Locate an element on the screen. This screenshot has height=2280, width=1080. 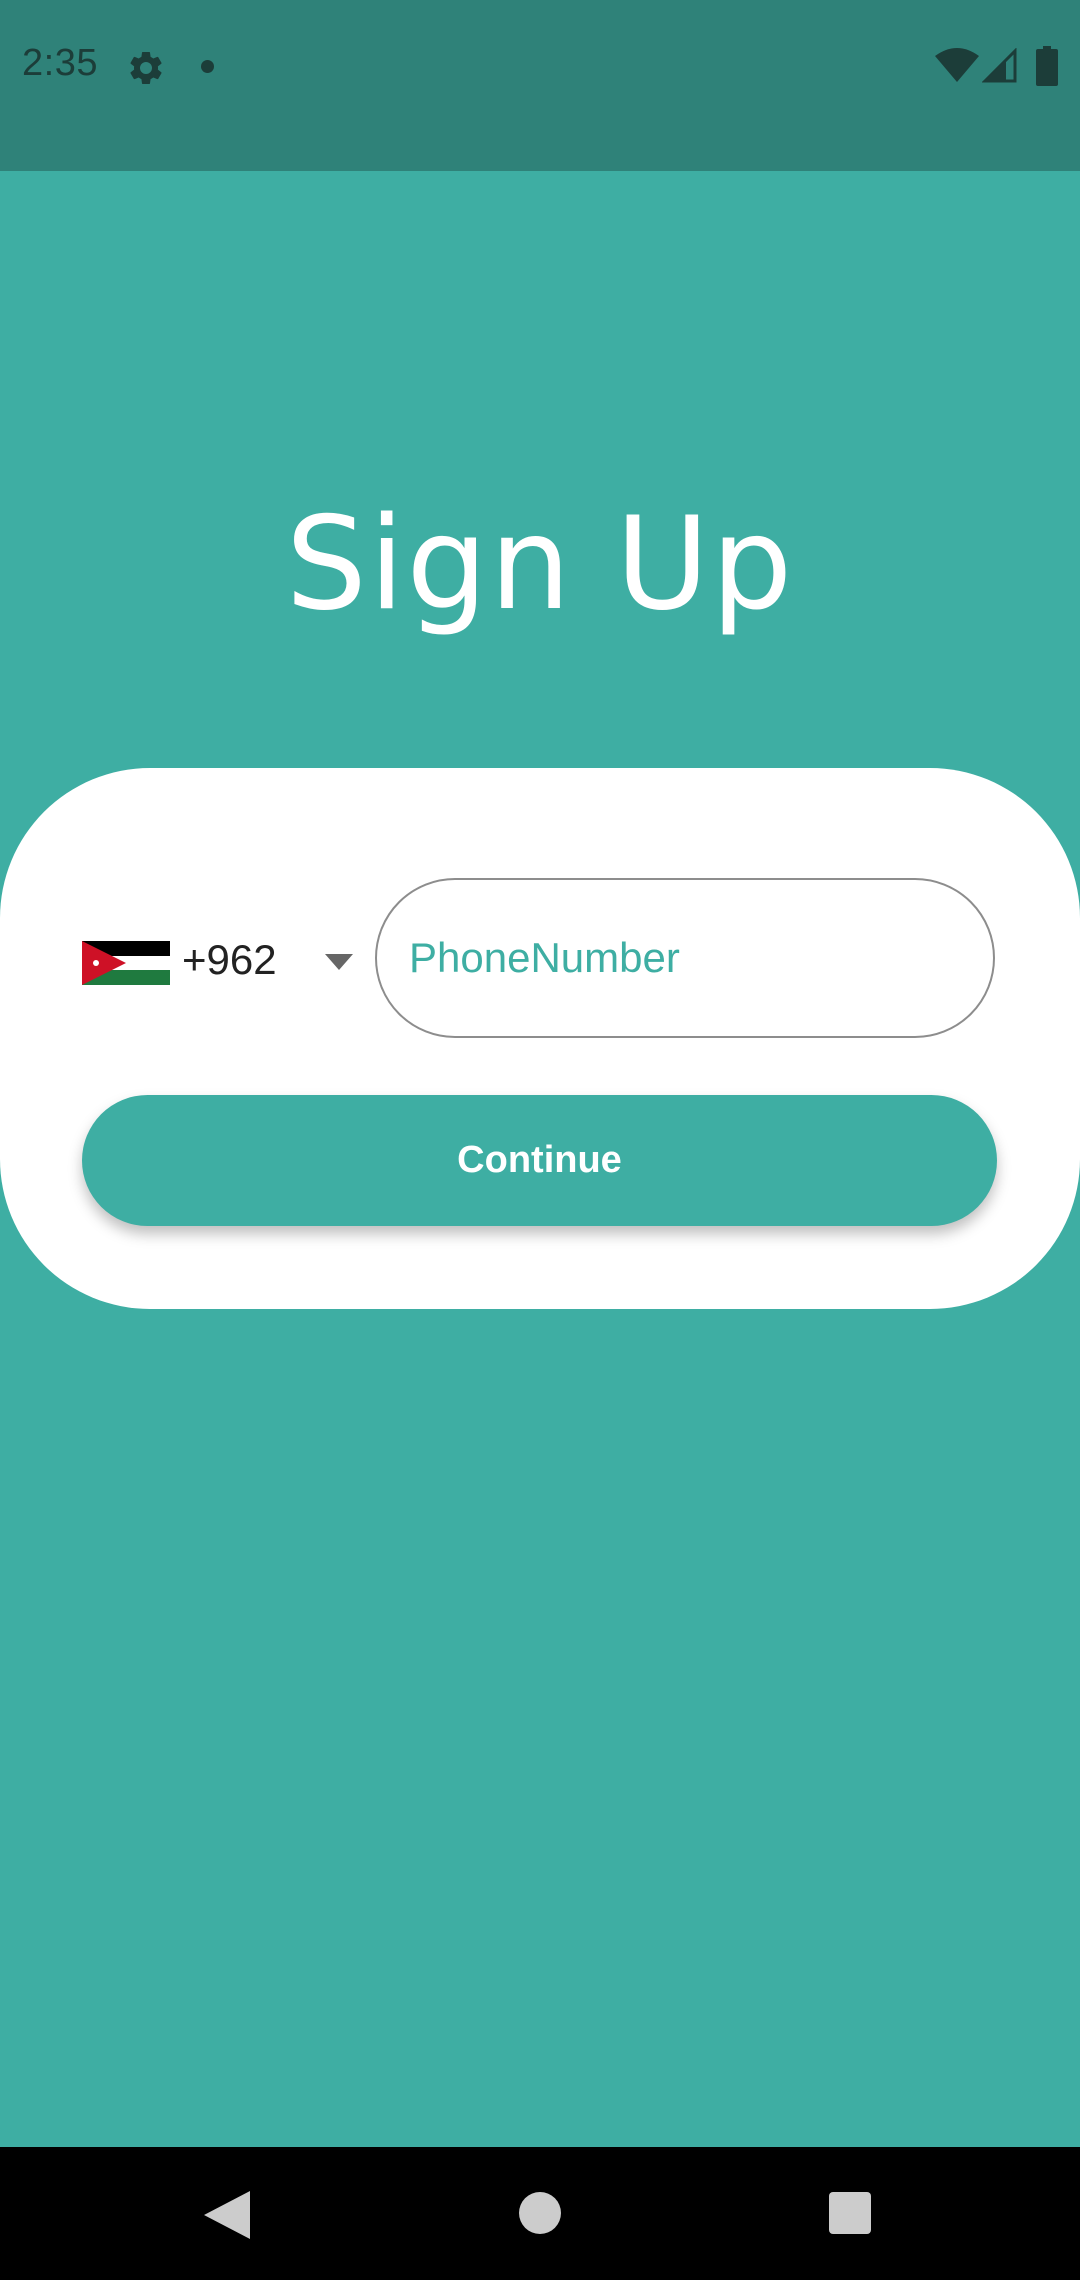
back-icon is located at coordinates (227, 2215).